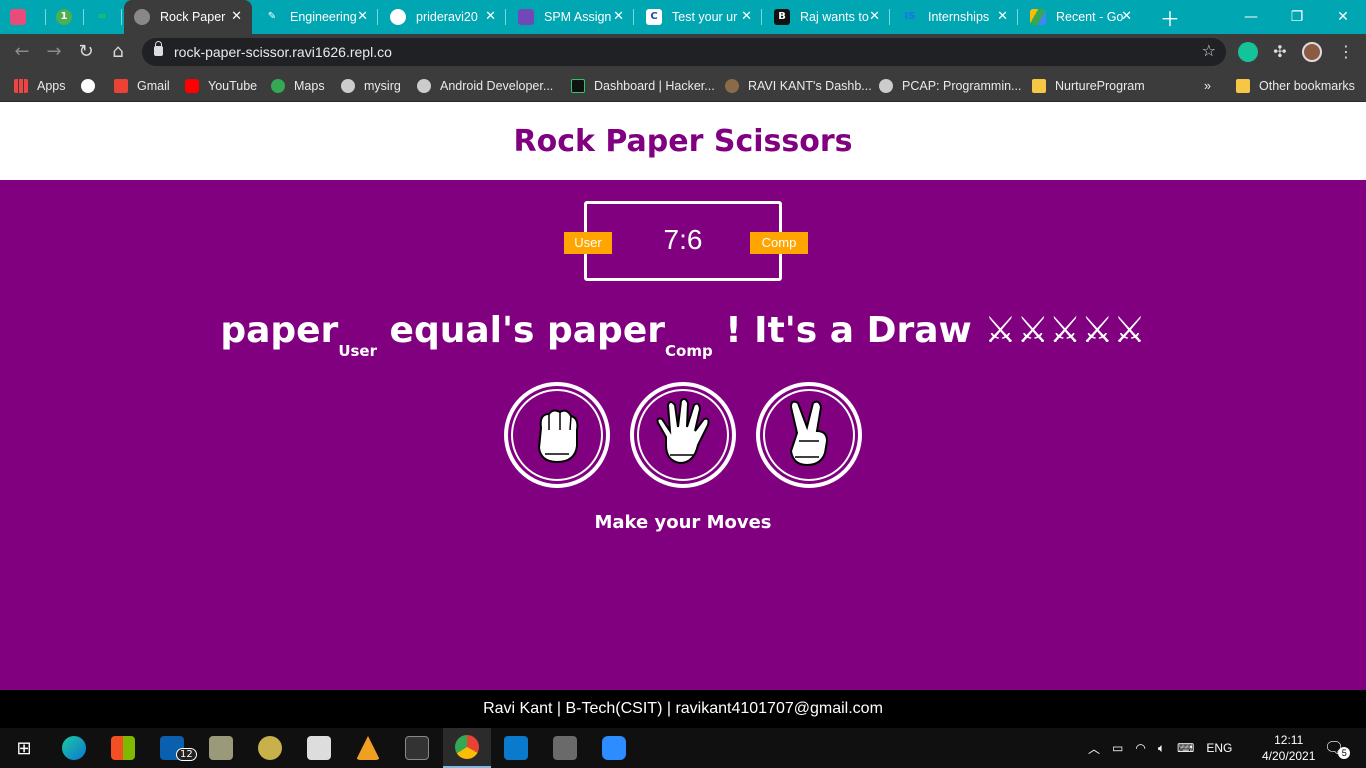 The width and height of the screenshot is (1366, 768). I want to click on bookmark-maps: Maps, so click(298, 86).